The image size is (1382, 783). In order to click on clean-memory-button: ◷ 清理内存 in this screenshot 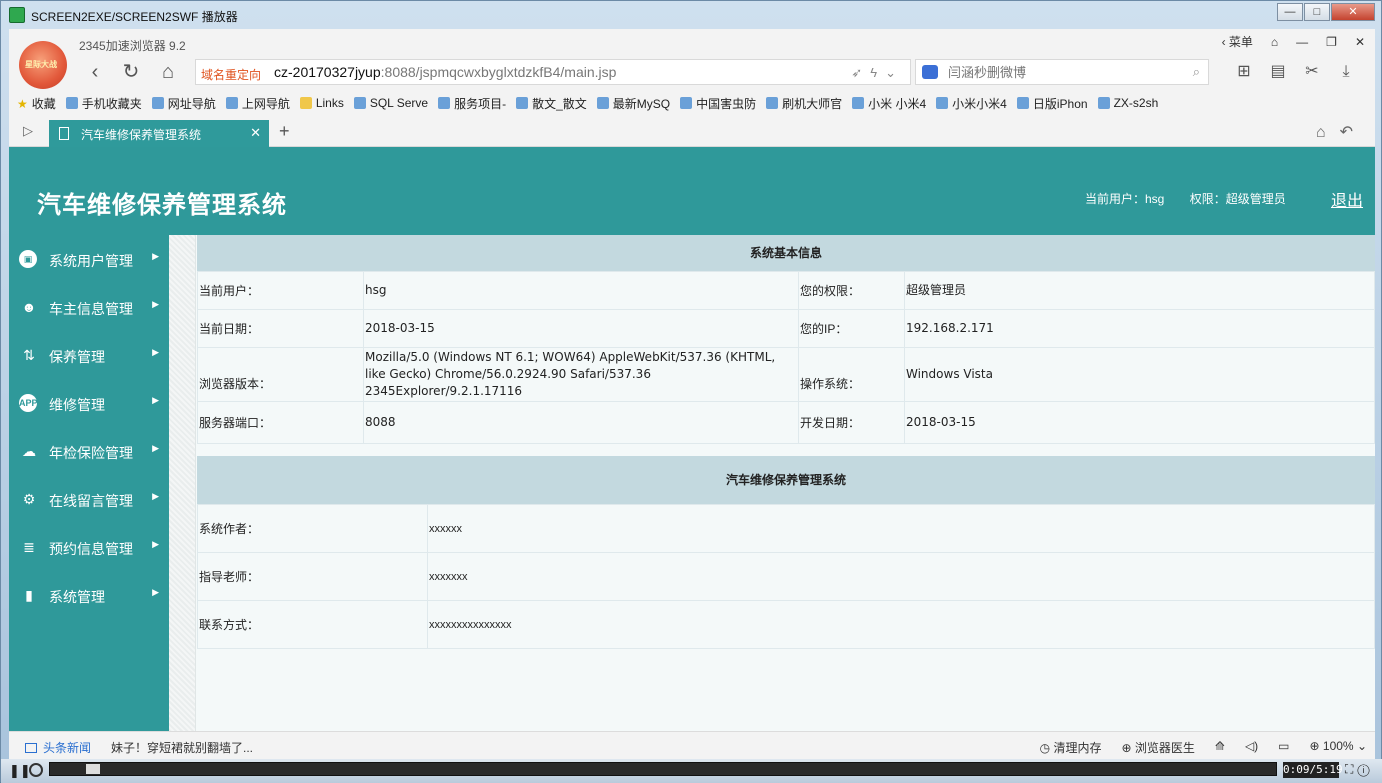, I will do `click(1071, 747)`.